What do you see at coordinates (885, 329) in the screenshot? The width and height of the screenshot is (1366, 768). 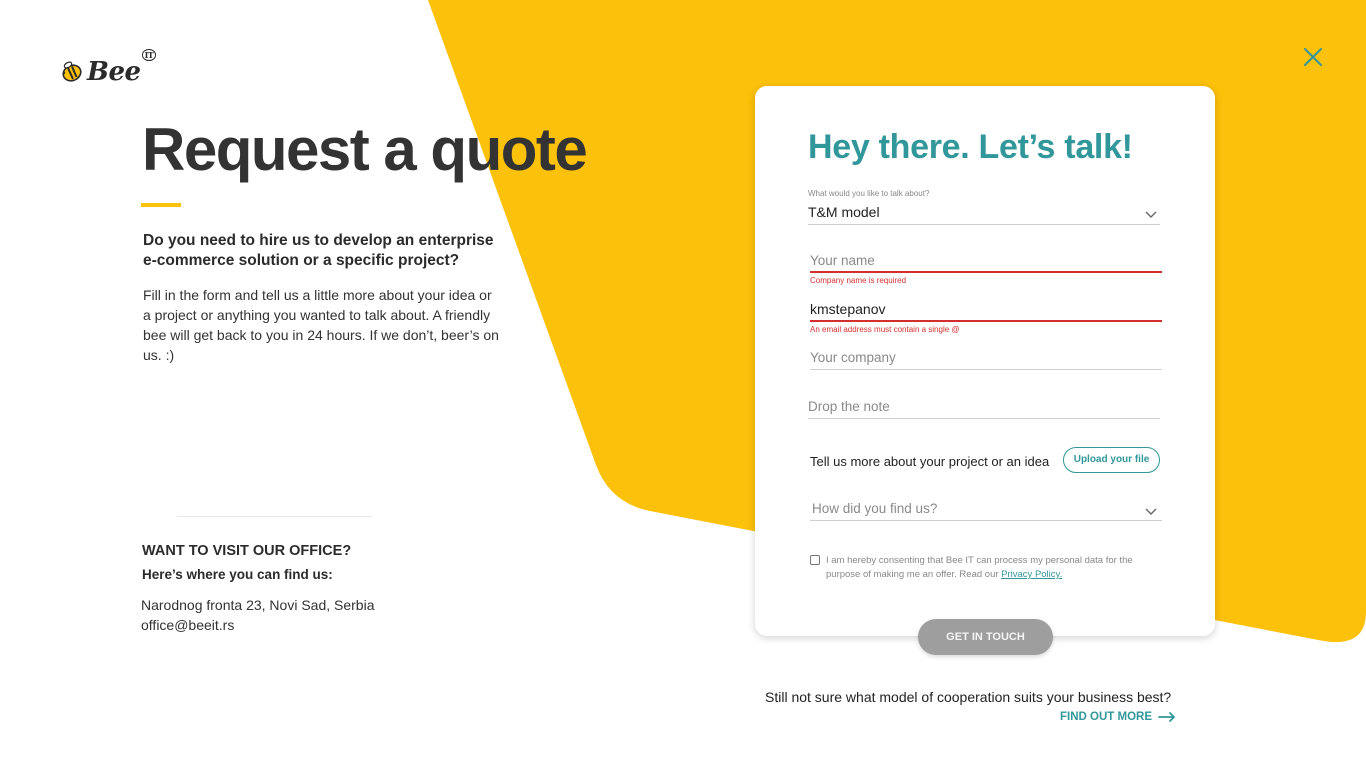 I see `email-error: An email address must contain a single @` at bounding box center [885, 329].